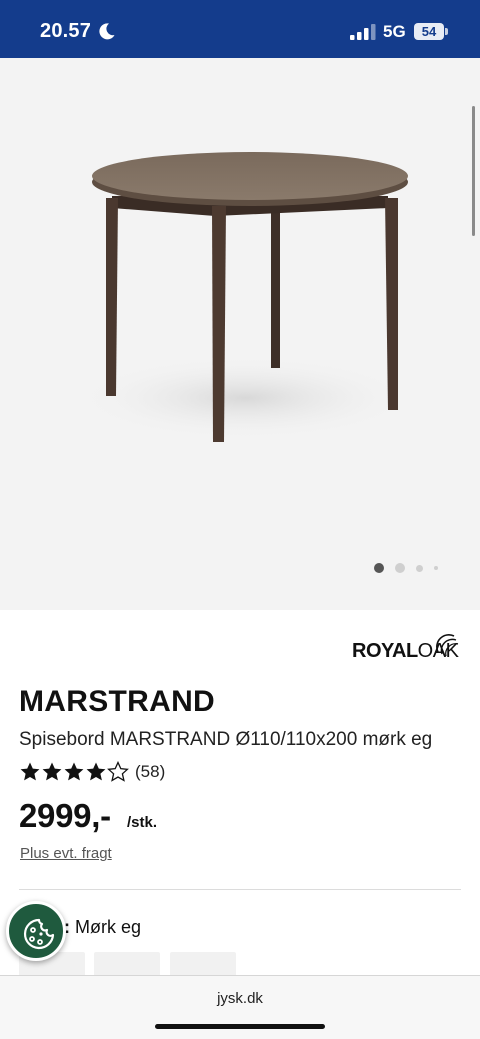 Image resolution: width=480 pixels, height=1039 pixels. What do you see at coordinates (65, 815) in the screenshot?
I see `product-price: 2999,-` at bounding box center [65, 815].